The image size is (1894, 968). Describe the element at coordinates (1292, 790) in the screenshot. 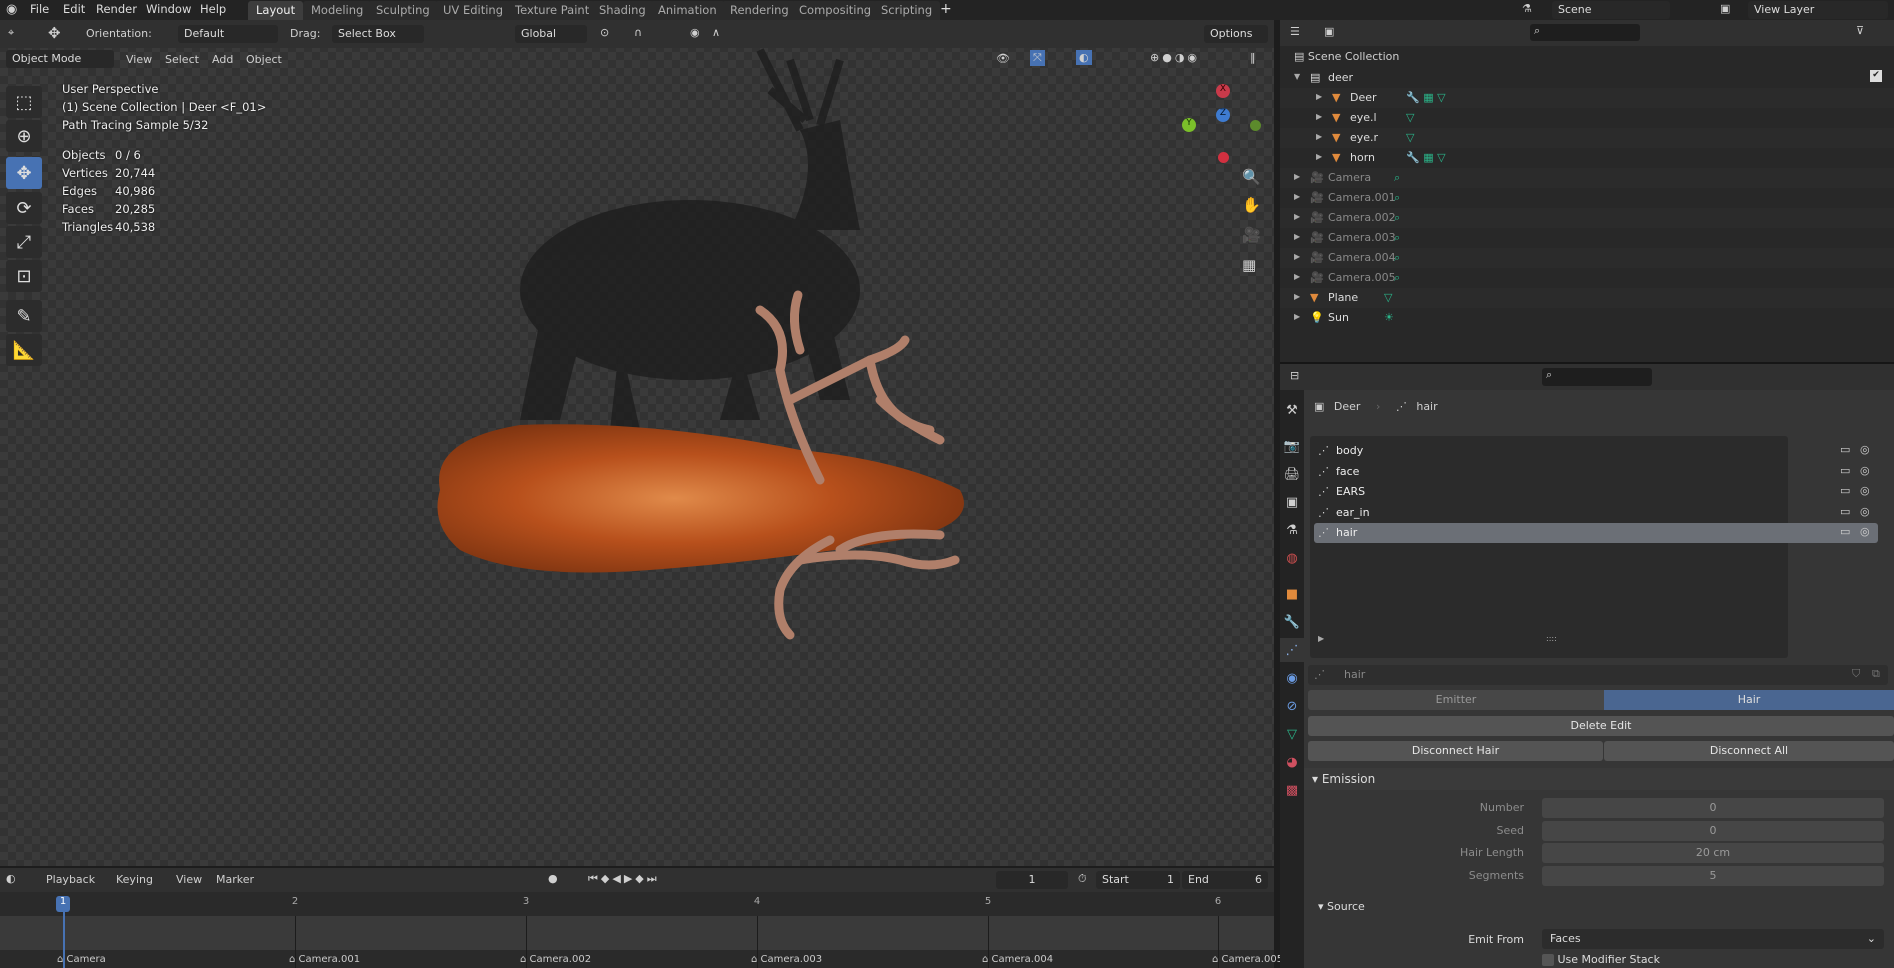

I see `tab-texture: ▩` at that location.